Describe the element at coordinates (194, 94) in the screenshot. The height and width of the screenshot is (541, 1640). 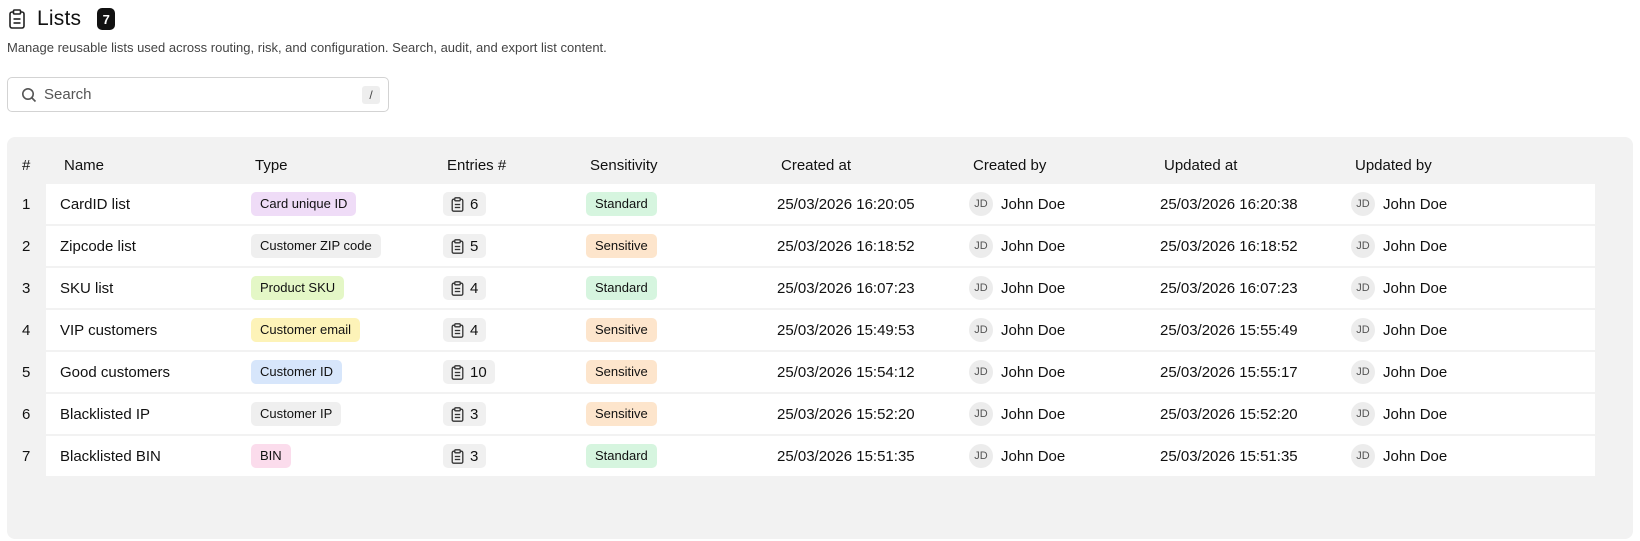
I see `search-input` at that location.